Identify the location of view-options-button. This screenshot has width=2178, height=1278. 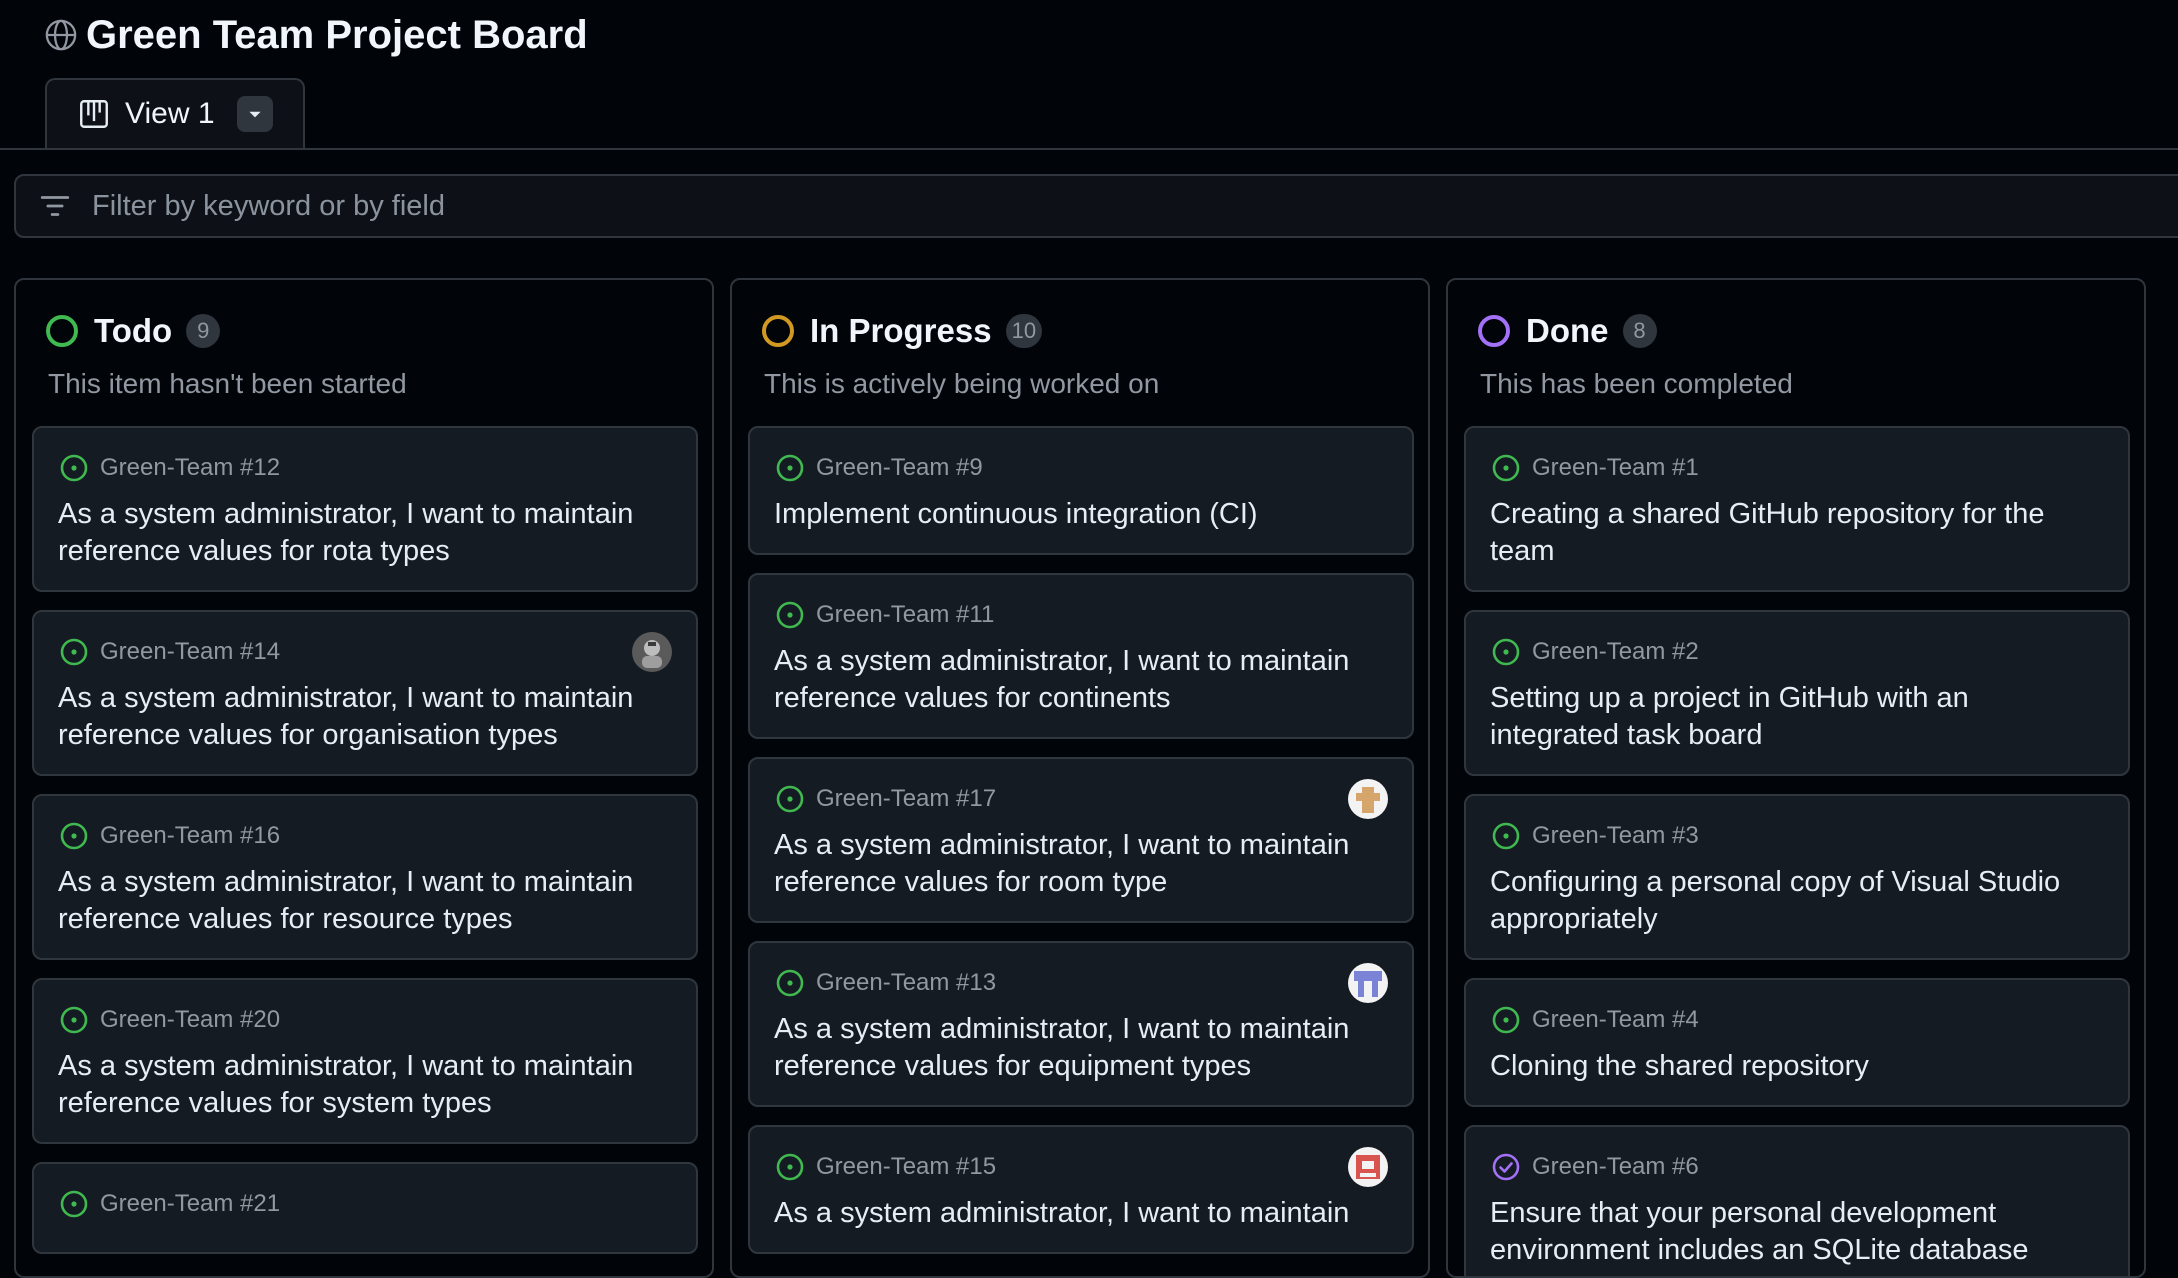
(255, 114).